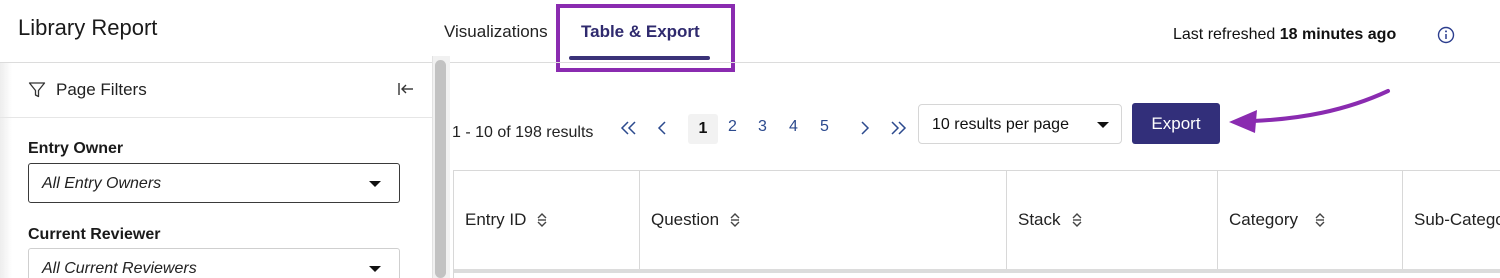 Image resolution: width=1500 pixels, height=278 pixels. I want to click on column-header-sub-category: Sub-Catego, so click(1451, 220).